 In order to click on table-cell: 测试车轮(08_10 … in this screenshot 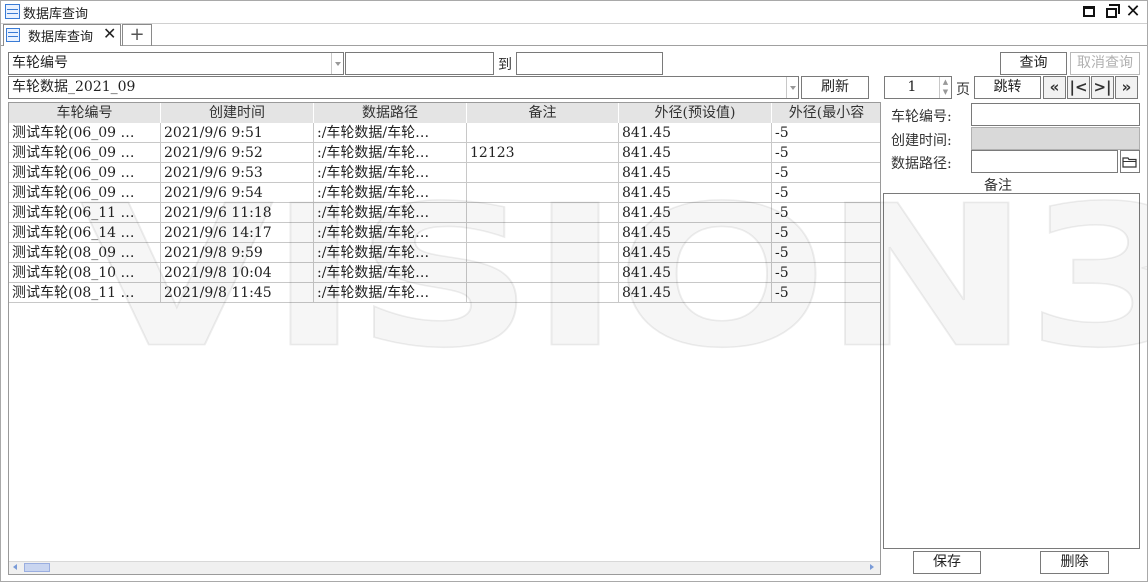, I will do `click(85, 273)`.